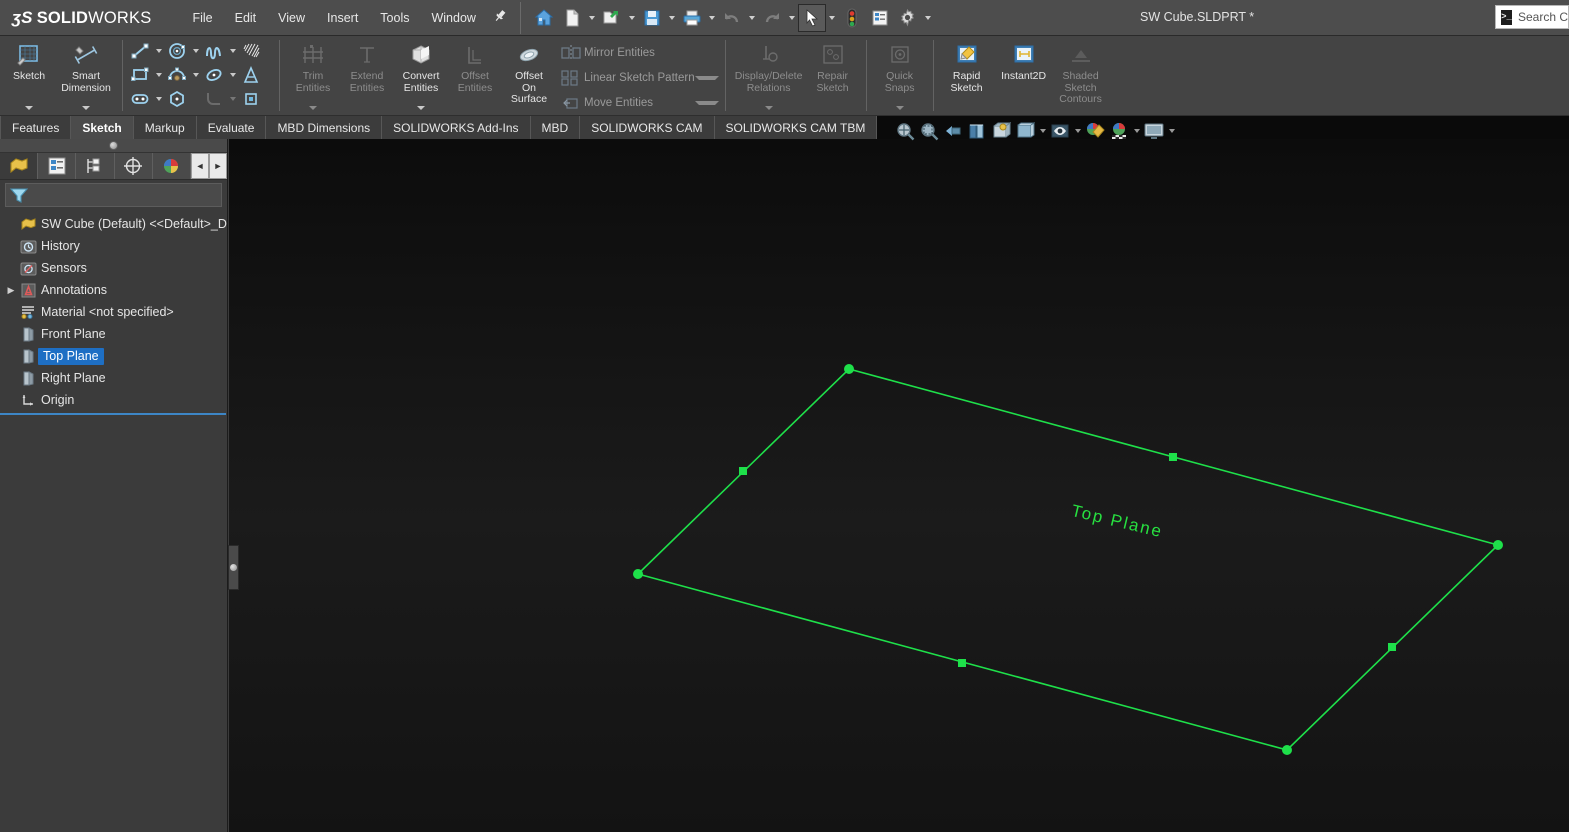 This screenshot has width=1569, height=832. I want to click on quick-snaps-dropdown-arrow, so click(899, 108).